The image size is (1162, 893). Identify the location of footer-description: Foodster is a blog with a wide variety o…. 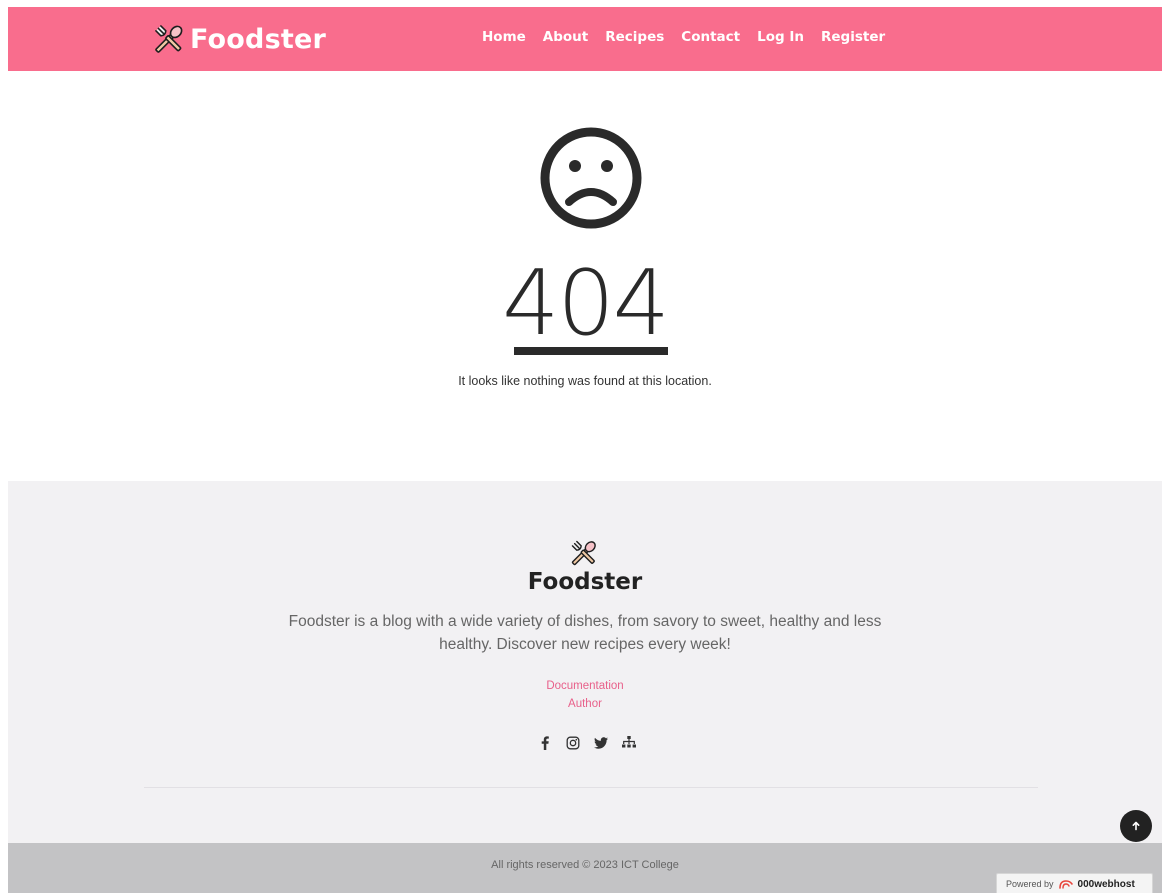
(585, 633).